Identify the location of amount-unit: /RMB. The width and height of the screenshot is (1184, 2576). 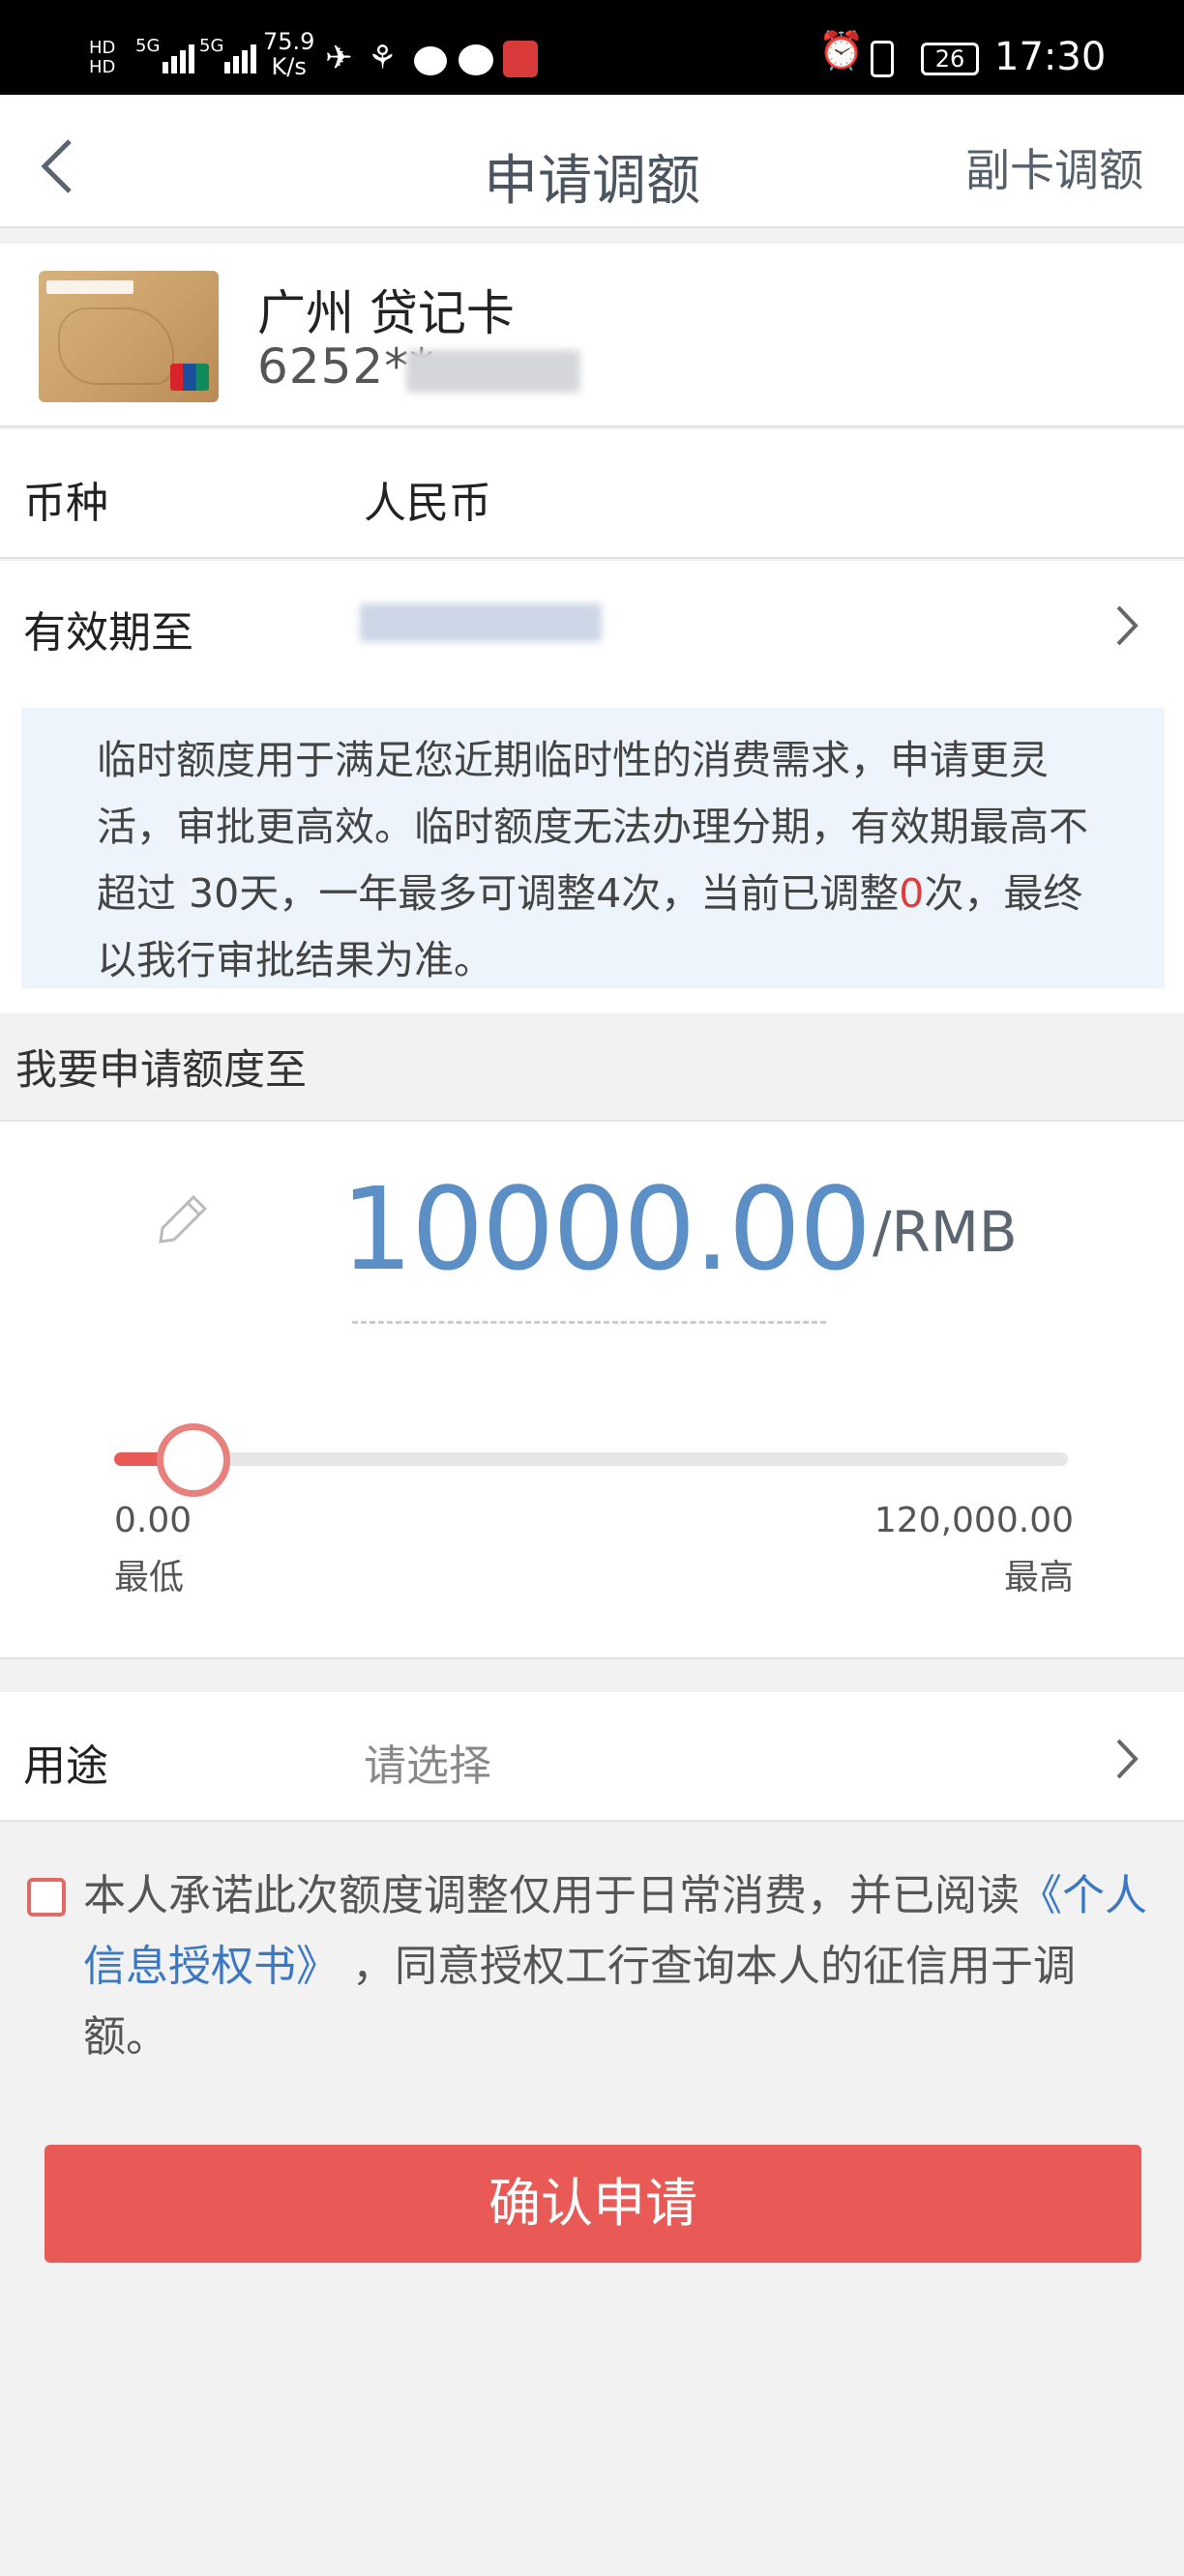
(945, 1232).